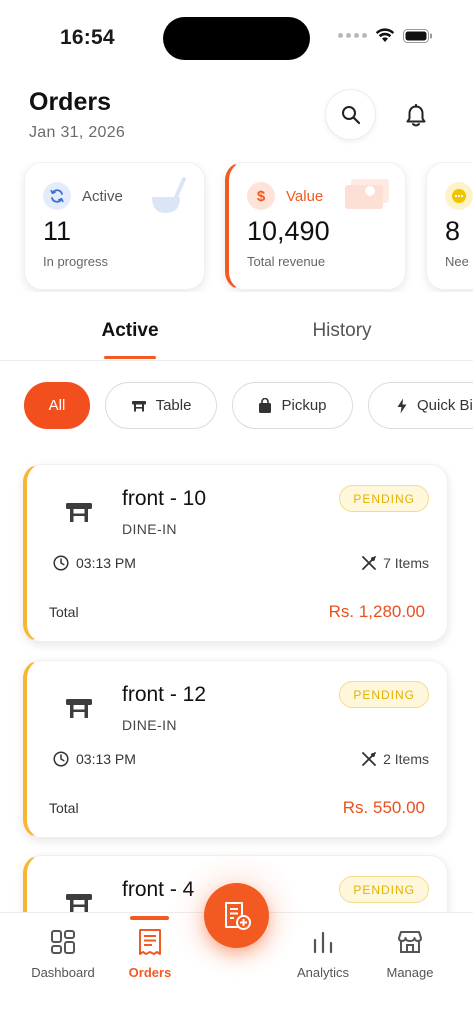 This screenshot has height=1024, width=473. Describe the element at coordinates (367, 194) in the screenshot. I see `cash-icon` at that location.